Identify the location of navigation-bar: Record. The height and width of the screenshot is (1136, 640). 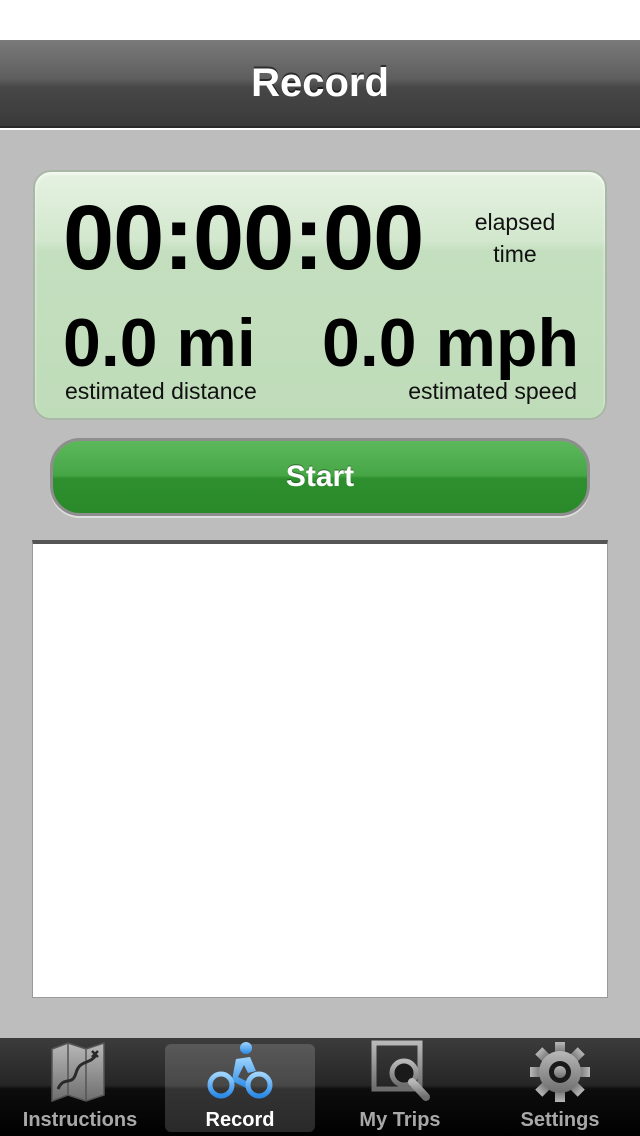
(320, 84).